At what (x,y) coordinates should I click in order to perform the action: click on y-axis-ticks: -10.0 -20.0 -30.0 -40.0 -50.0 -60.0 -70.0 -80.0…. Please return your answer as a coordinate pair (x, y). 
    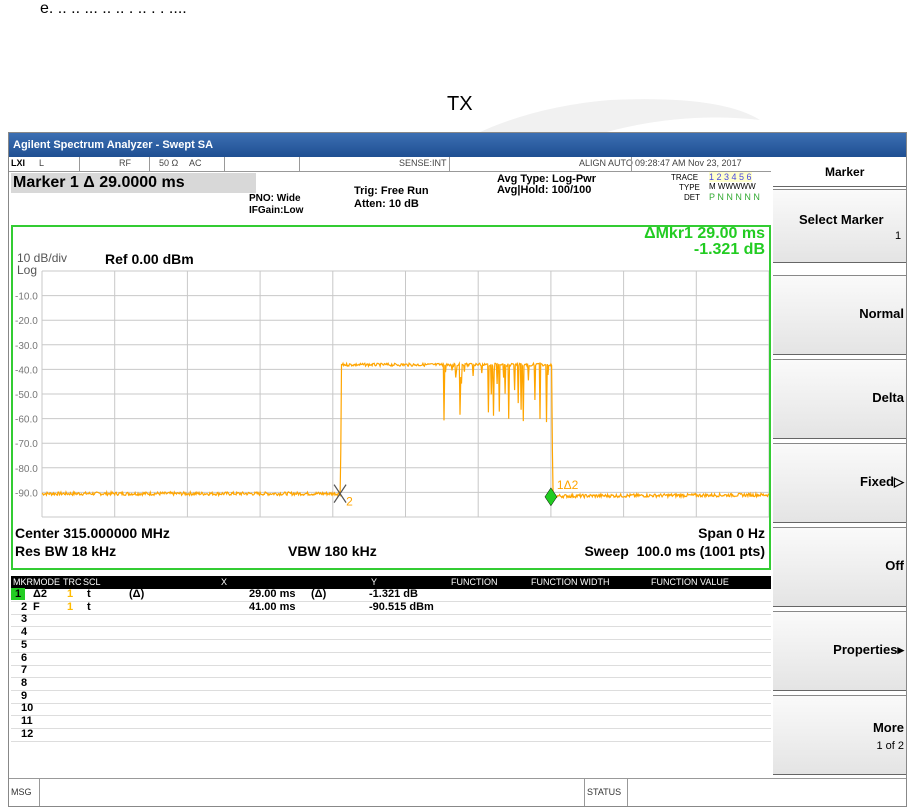
    Looking at the image, I should click on (26, 396).